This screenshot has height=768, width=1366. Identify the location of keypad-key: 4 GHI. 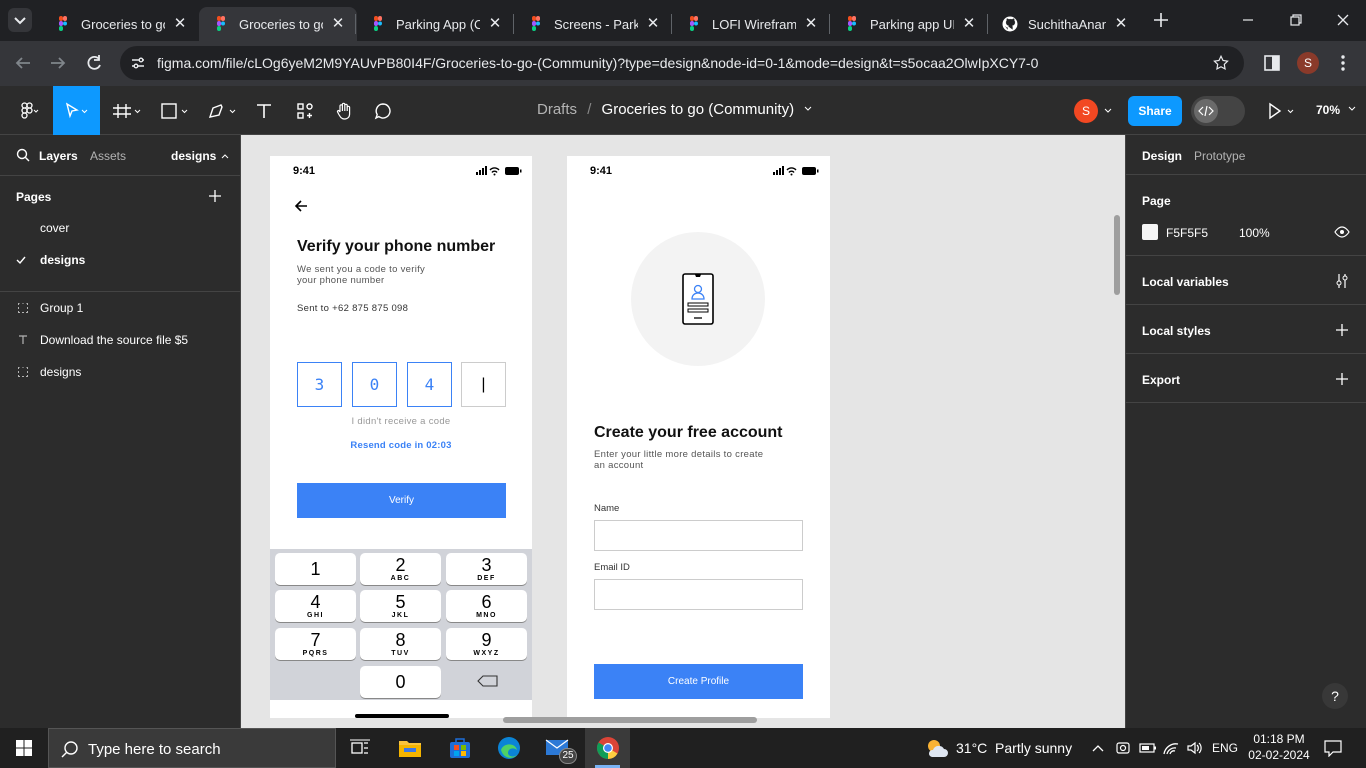
(315, 606).